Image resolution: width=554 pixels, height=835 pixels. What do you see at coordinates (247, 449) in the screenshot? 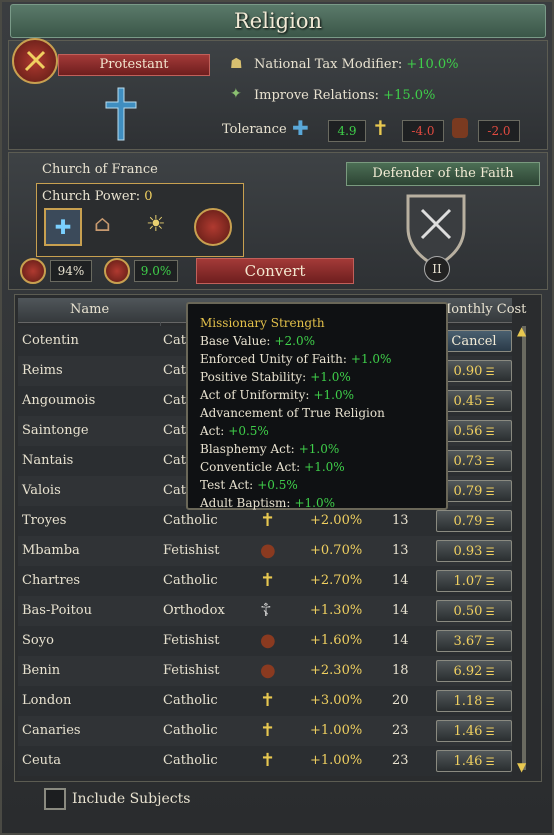
I see `tooltip-line-label: Blasphemy Act:` at bounding box center [247, 449].